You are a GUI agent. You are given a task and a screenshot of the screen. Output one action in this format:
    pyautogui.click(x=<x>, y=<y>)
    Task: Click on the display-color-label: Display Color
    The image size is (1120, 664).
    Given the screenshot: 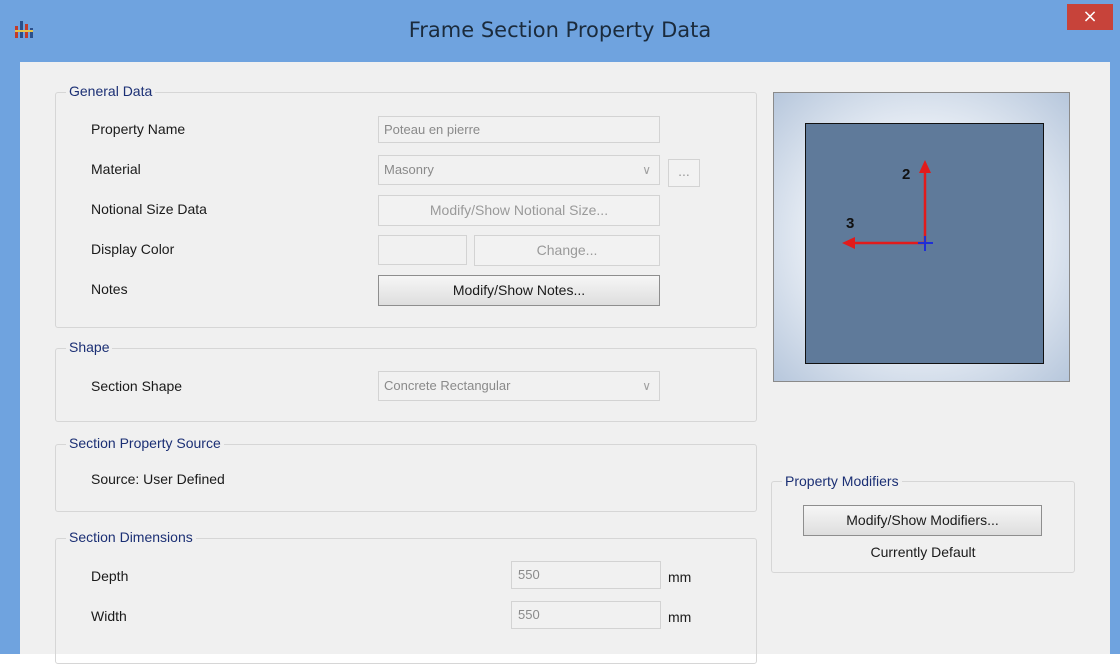 What is the action you would take?
    pyautogui.click(x=133, y=249)
    